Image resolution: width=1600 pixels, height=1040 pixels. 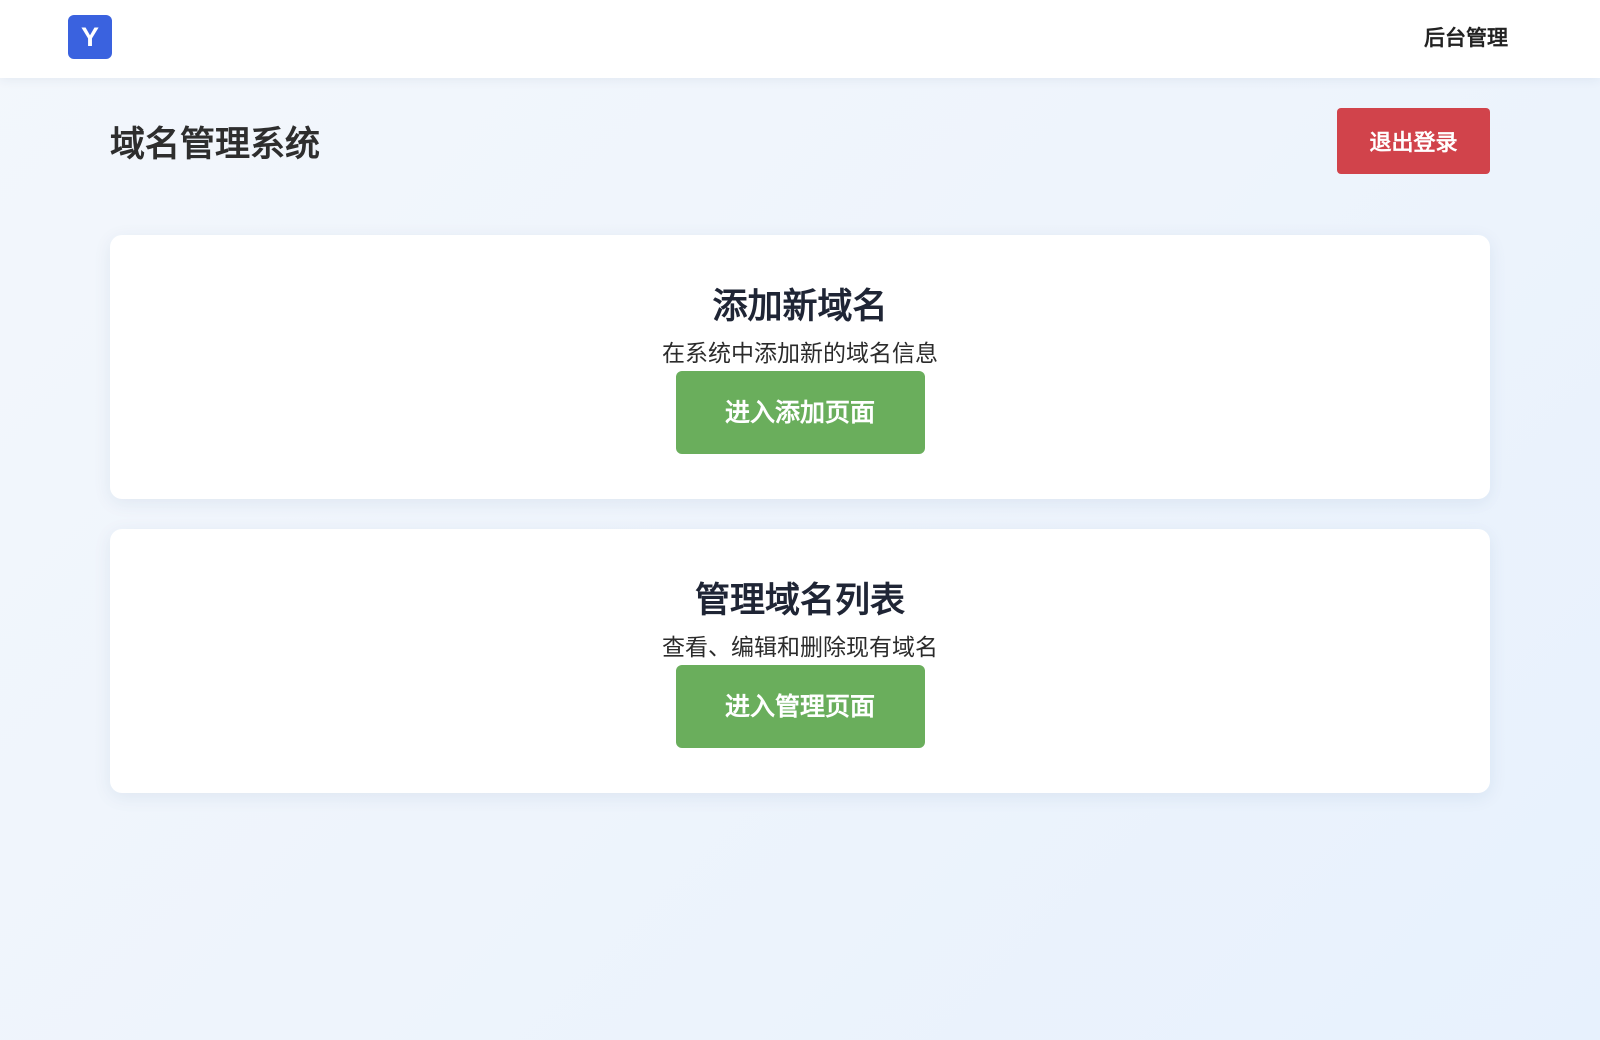 What do you see at coordinates (799, 601) in the screenshot?
I see `card-title: 管理域名列表` at bounding box center [799, 601].